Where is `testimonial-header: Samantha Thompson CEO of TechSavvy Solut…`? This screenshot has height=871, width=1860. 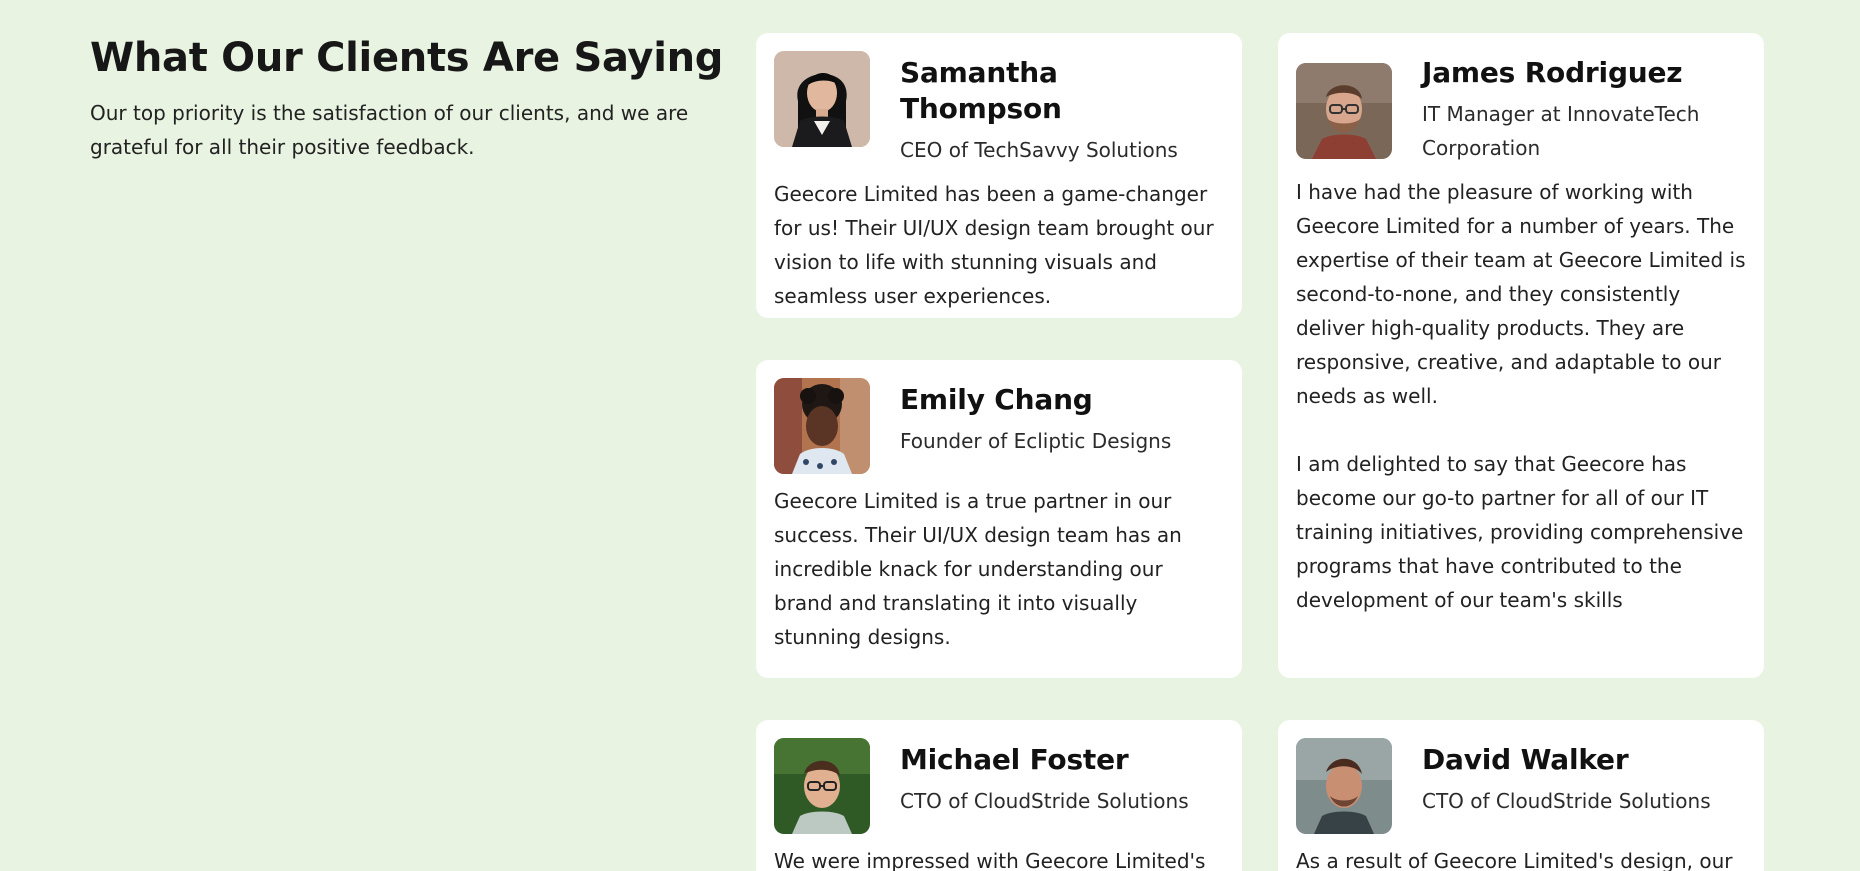
testimonial-header: Samantha Thompson CEO of TechSavvy Solut… is located at coordinates (999, 109).